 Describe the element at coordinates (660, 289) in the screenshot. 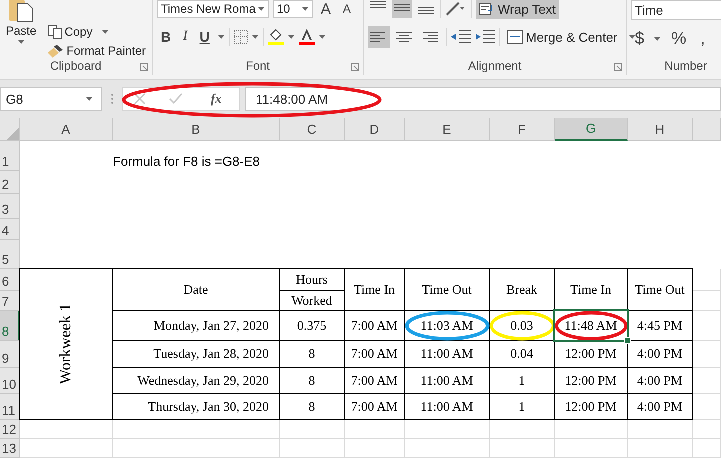

I see `table-cell: Time Out` at that location.